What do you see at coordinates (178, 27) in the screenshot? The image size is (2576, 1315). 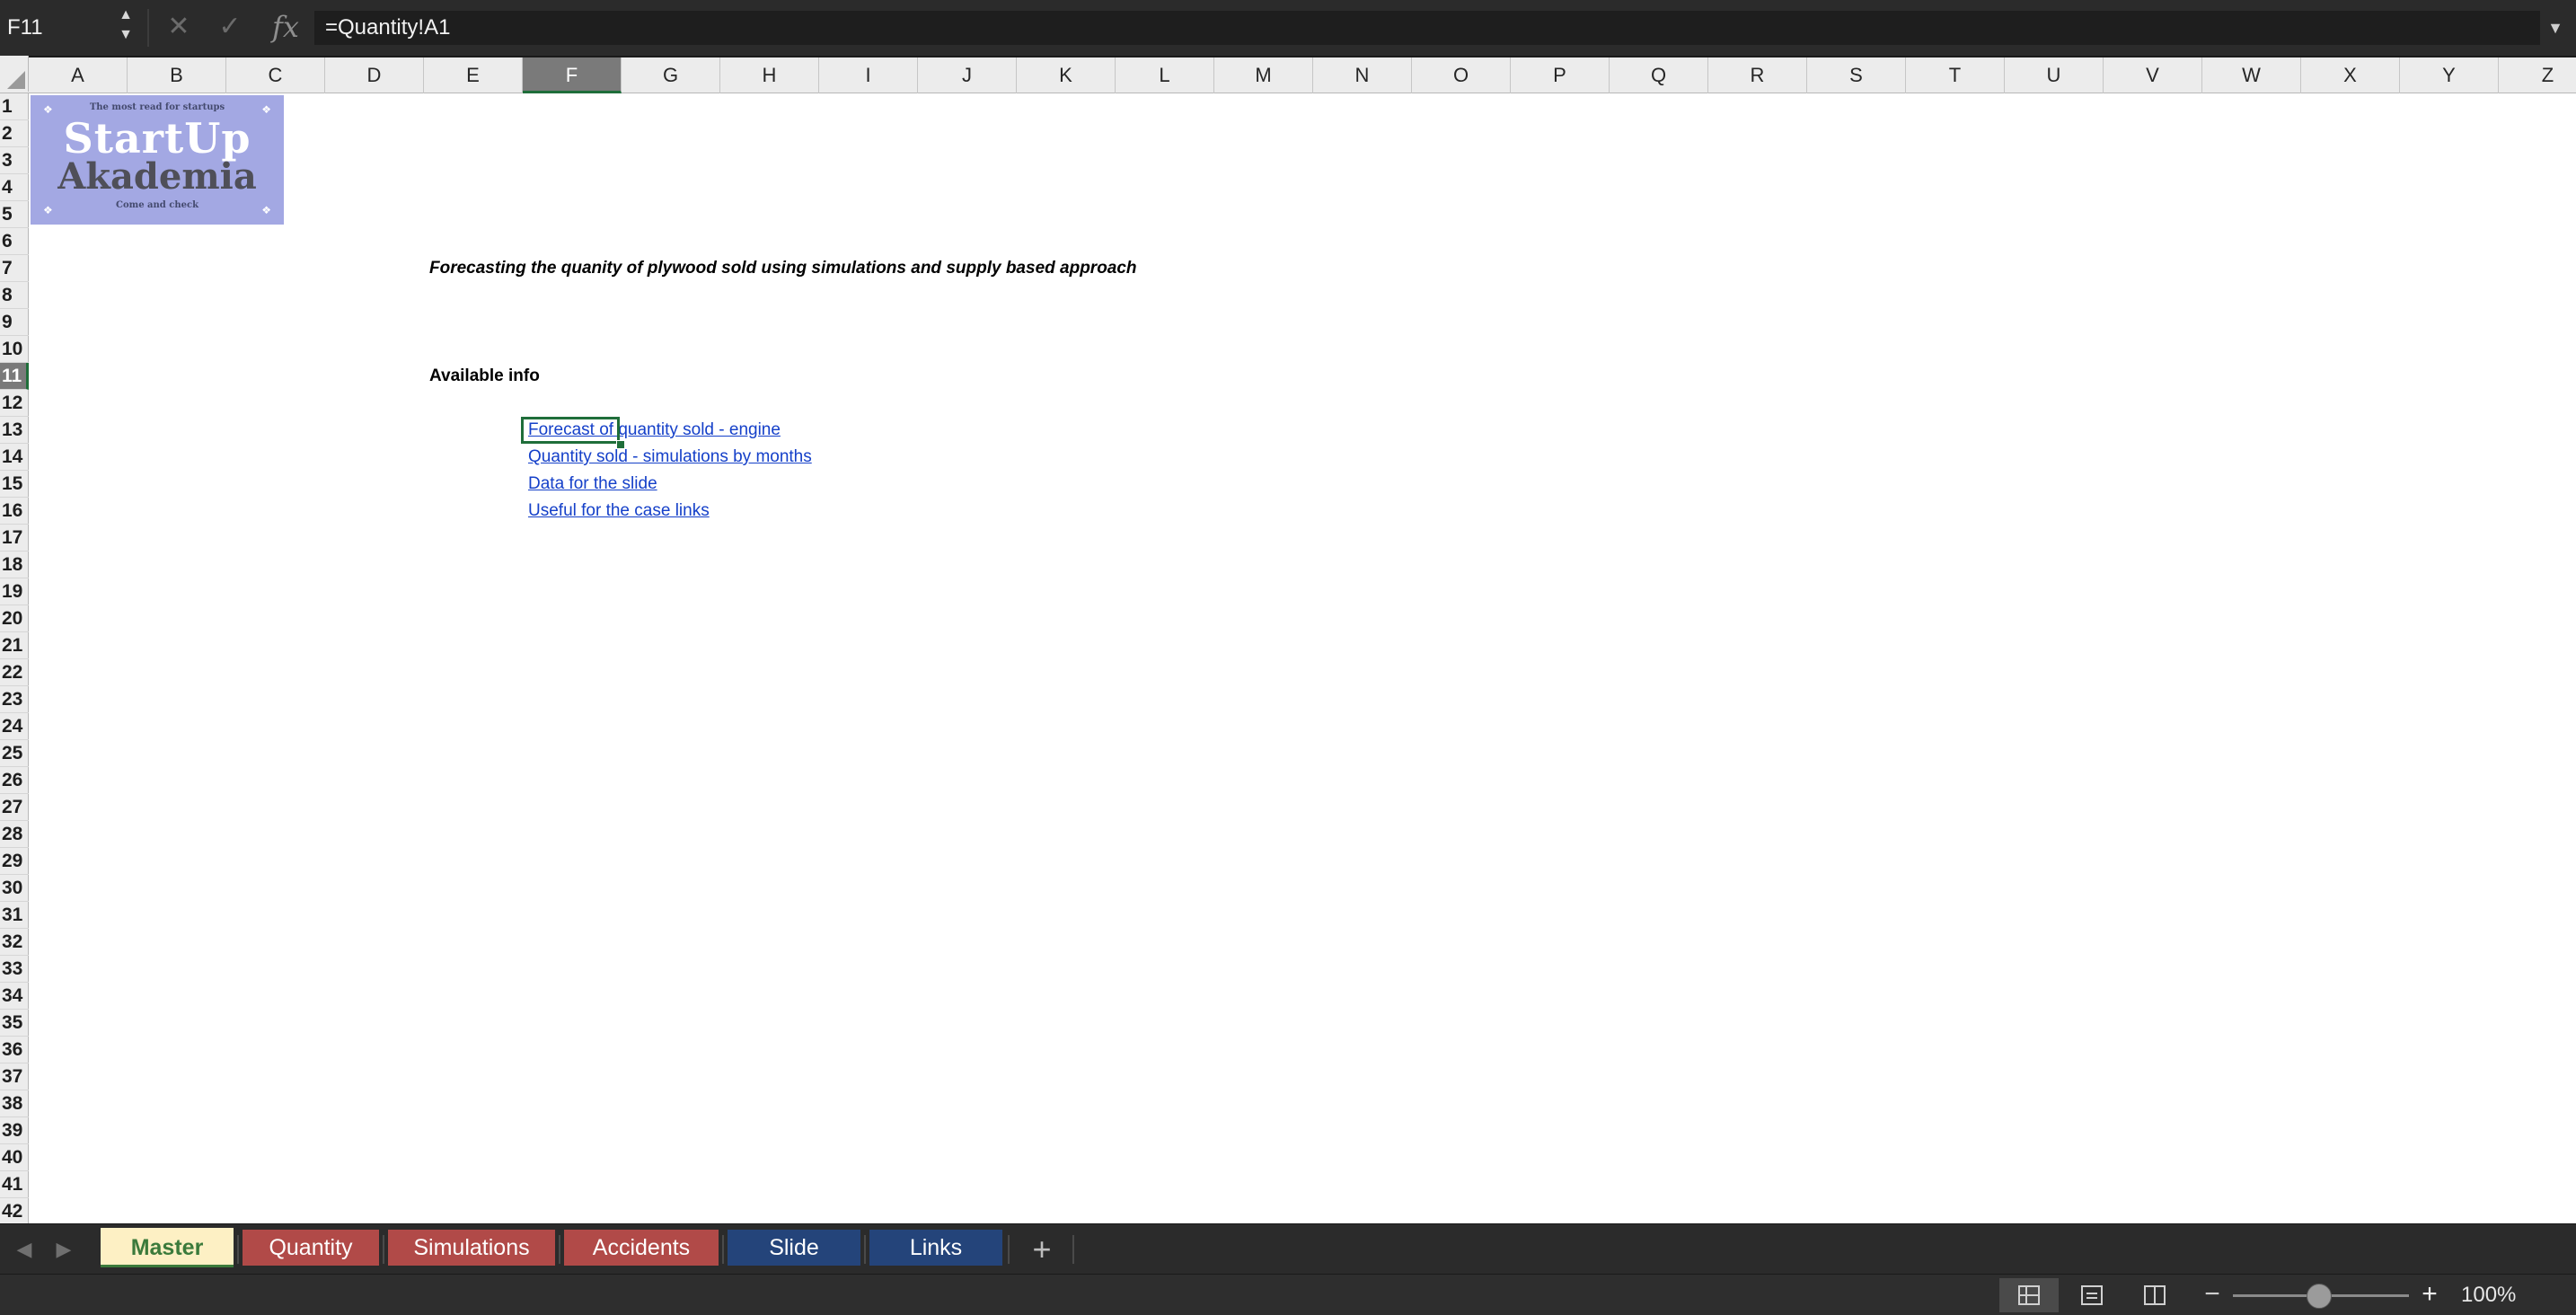 I see `cancel-icon: ✕` at bounding box center [178, 27].